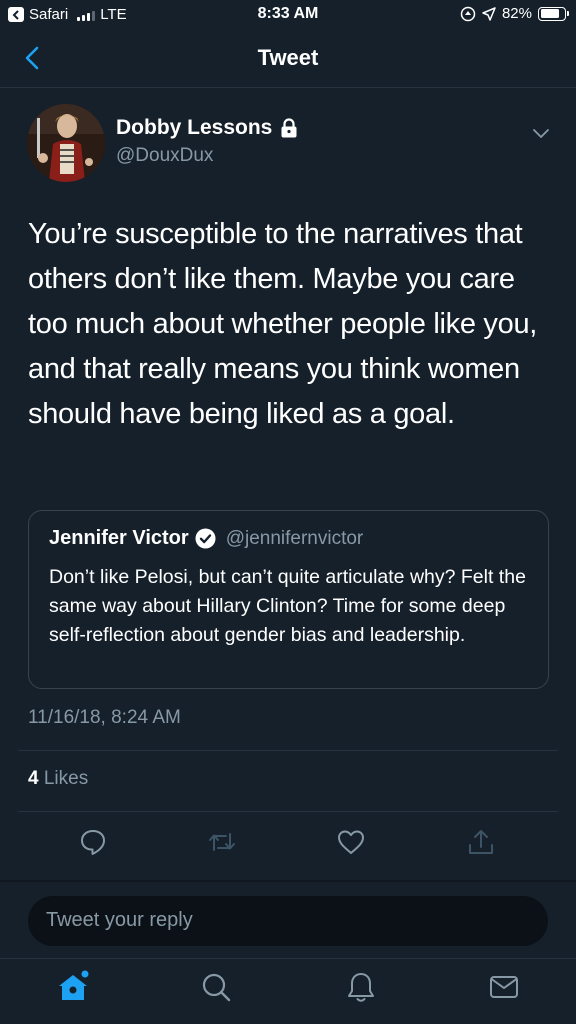 This screenshot has height=1024, width=576. I want to click on battery-icon, so click(553, 13).